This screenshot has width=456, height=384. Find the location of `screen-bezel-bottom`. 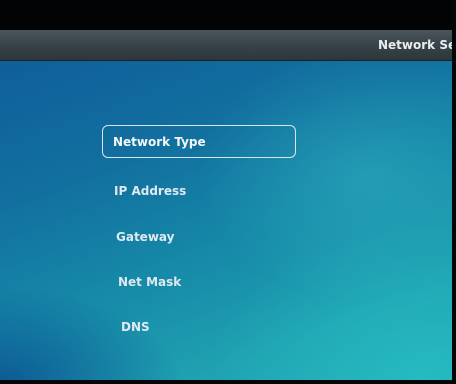

screen-bezel-bottom is located at coordinates (228, 382).